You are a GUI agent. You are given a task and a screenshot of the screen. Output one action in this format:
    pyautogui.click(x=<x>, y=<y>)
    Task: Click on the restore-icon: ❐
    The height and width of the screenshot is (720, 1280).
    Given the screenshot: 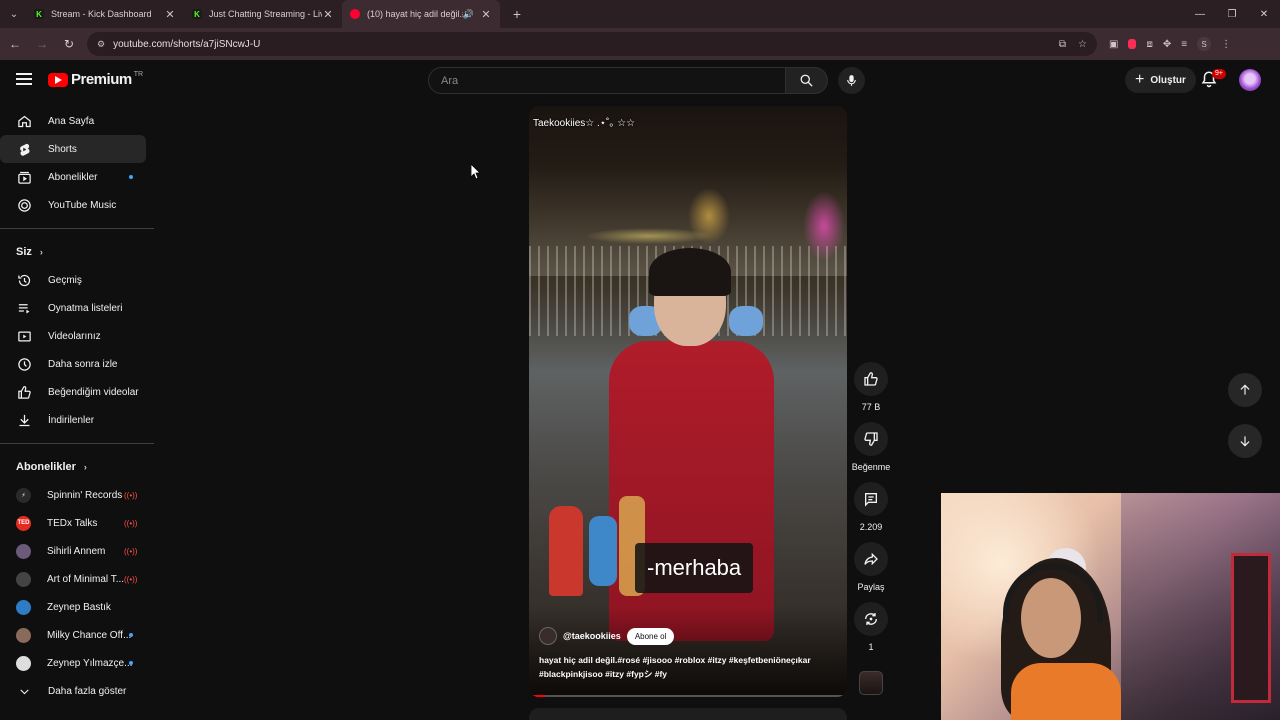 What is the action you would take?
    pyautogui.click(x=1232, y=14)
    